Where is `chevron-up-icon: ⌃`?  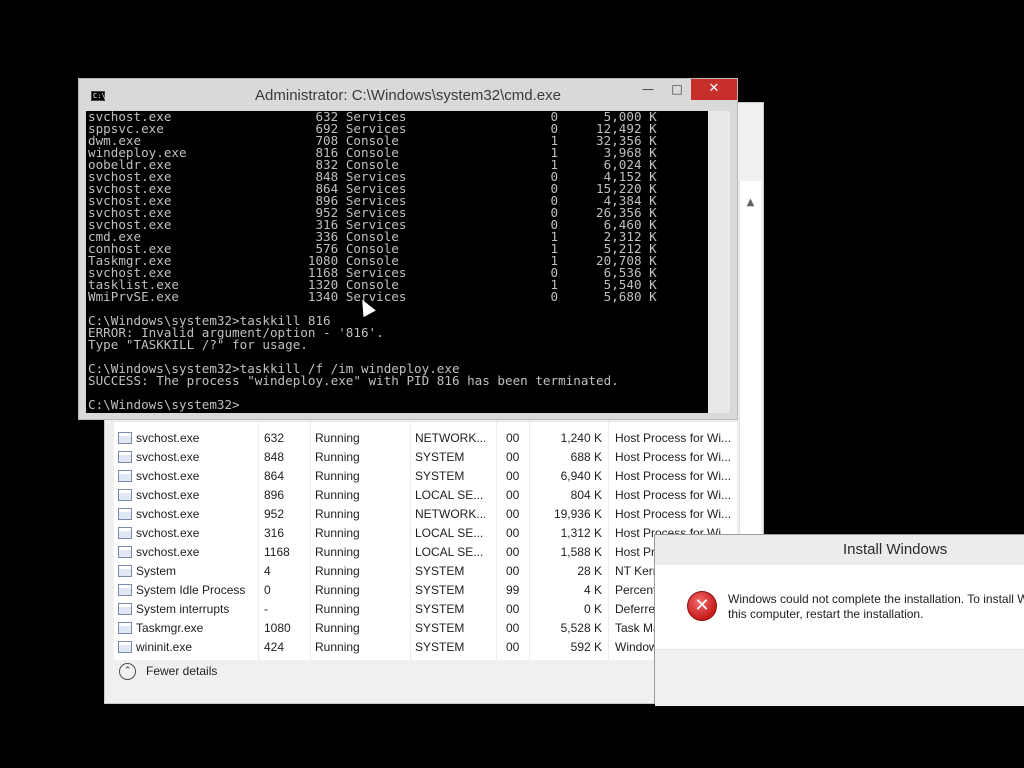
chevron-up-icon: ⌃ is located at coordinates (127, 671).